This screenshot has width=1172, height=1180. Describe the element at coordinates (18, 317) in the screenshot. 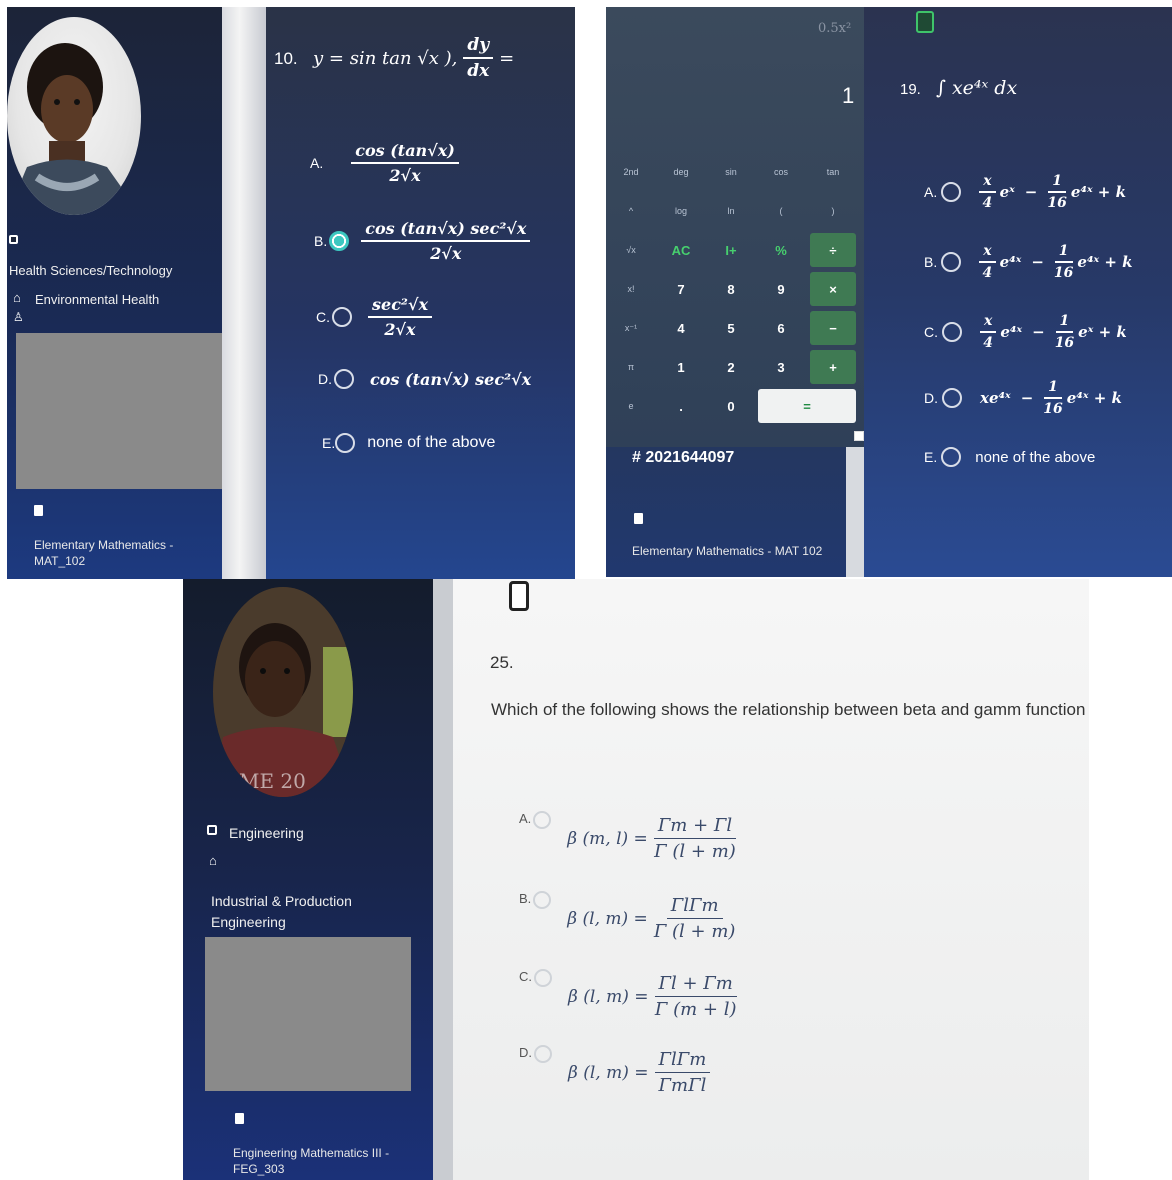

I see `user-icon: ♙` at that location.